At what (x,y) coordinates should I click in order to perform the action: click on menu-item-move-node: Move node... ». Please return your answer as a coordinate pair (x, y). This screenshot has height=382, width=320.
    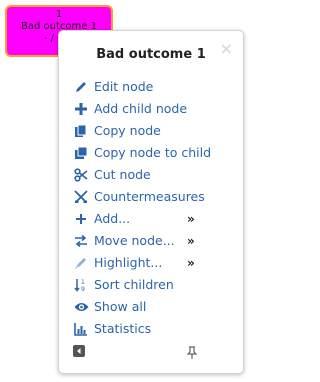
    Looking at the image, I should click on (153, 241).